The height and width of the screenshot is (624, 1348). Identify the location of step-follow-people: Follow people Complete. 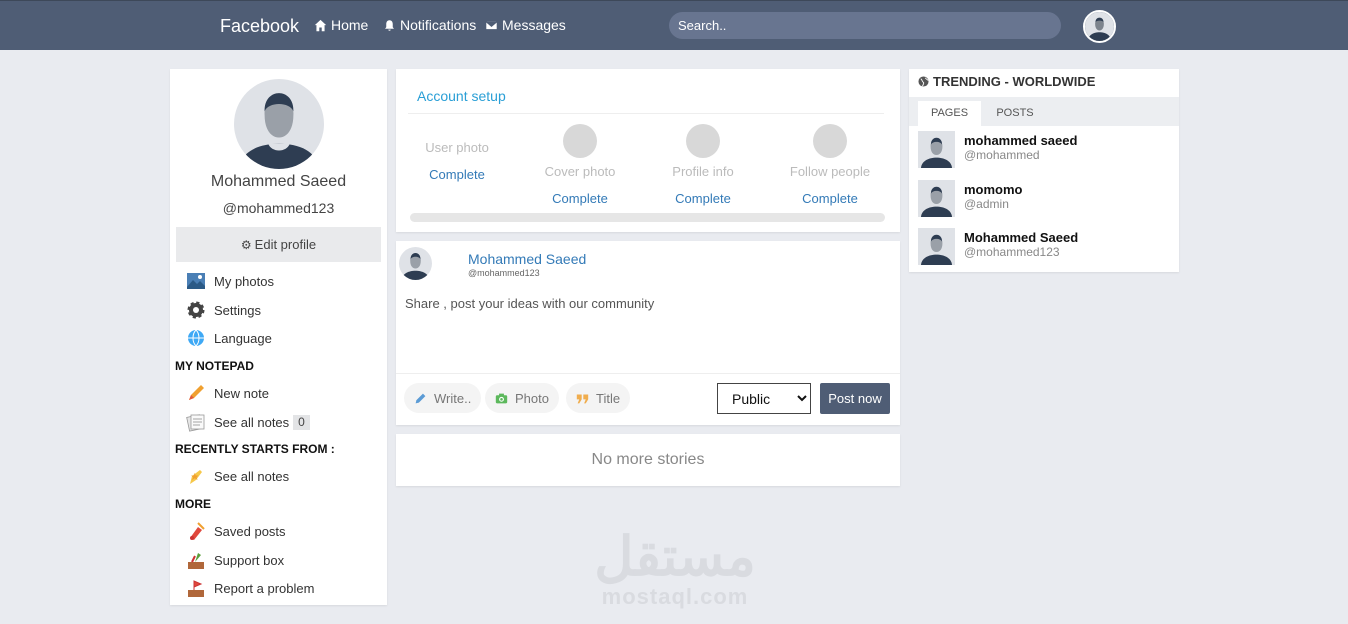
(830, 165).